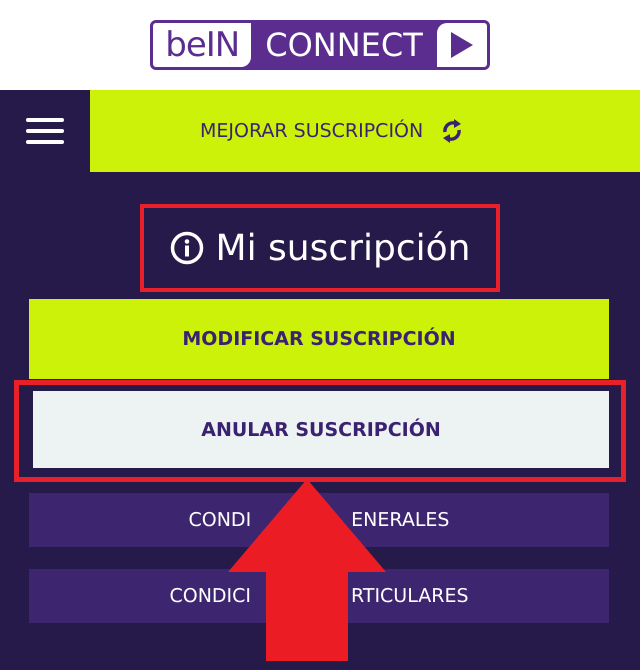  I want to click on info-icon, so click(187, 248).